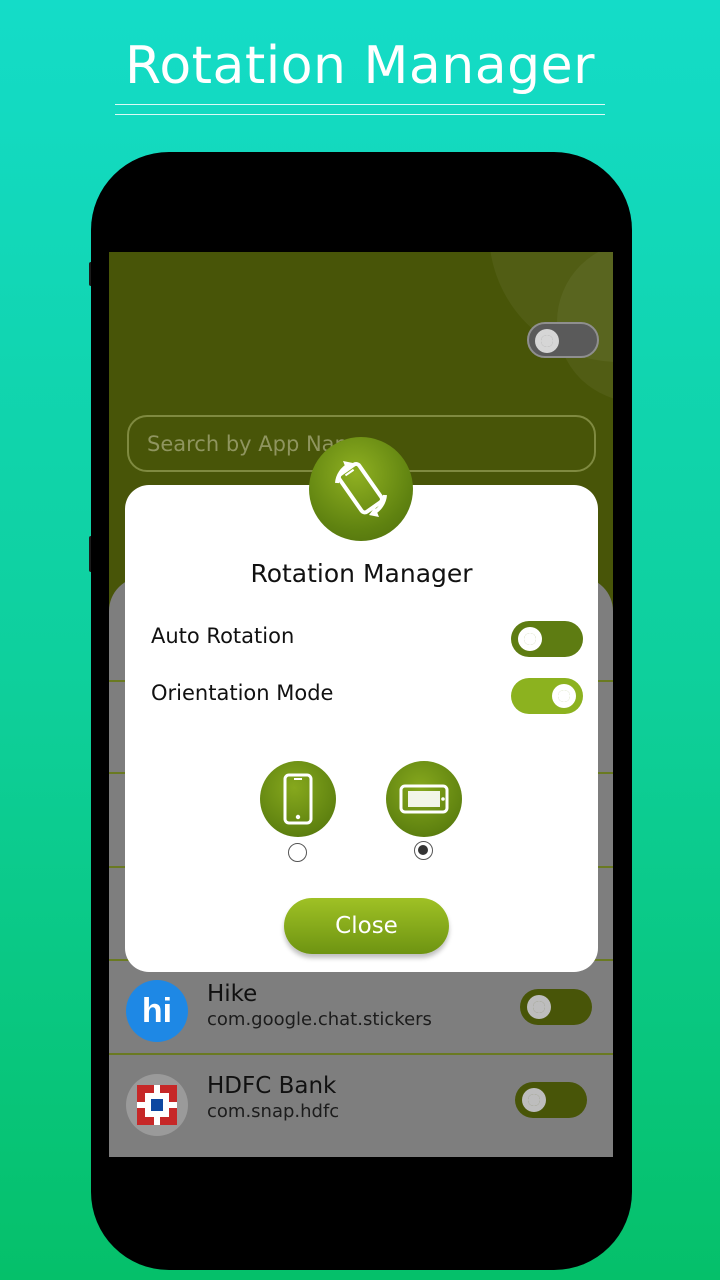 This screenshot has height=1280, width=720. I want to click on portrait-button, so click(298, 799).